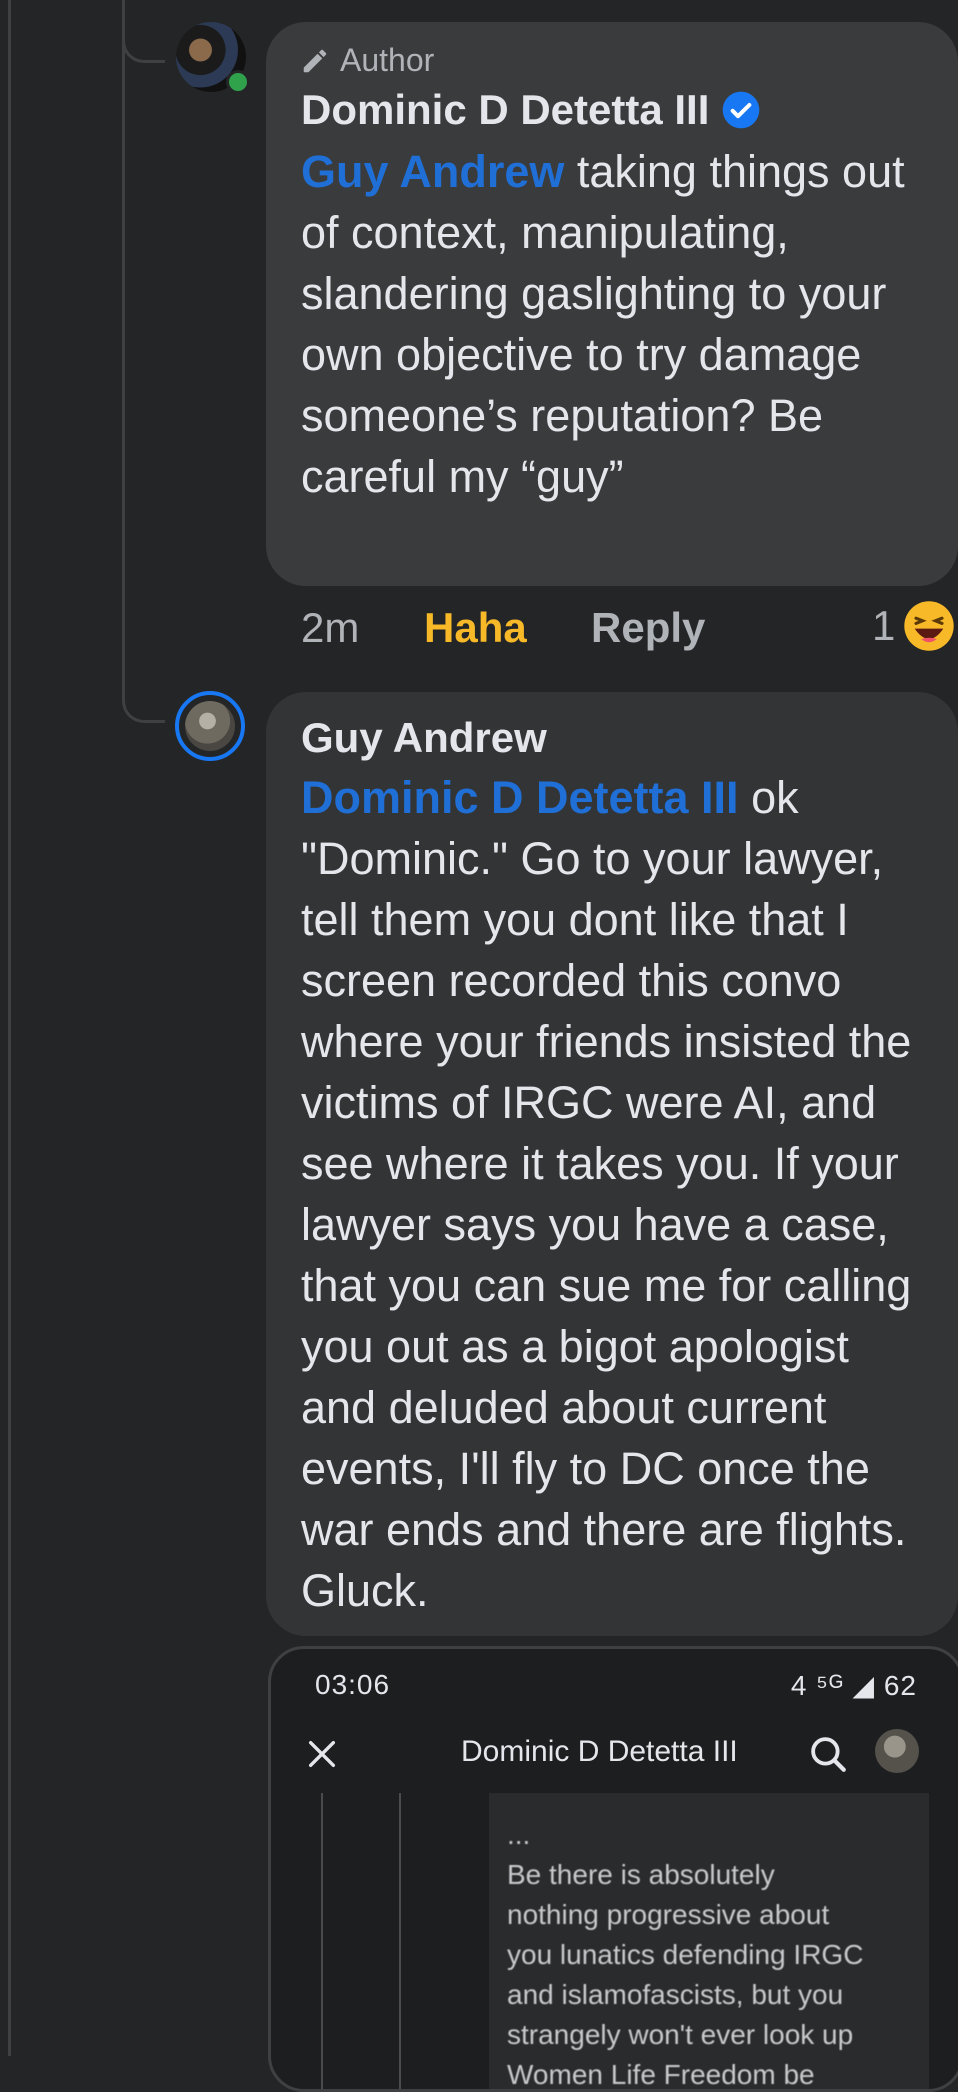 The width and height of the screenshot is (958, 2092). What do you see at coordinates (897, 1751) in the screenshot?
I see `screenshot-avatar` at bounding box center [897, 1751].